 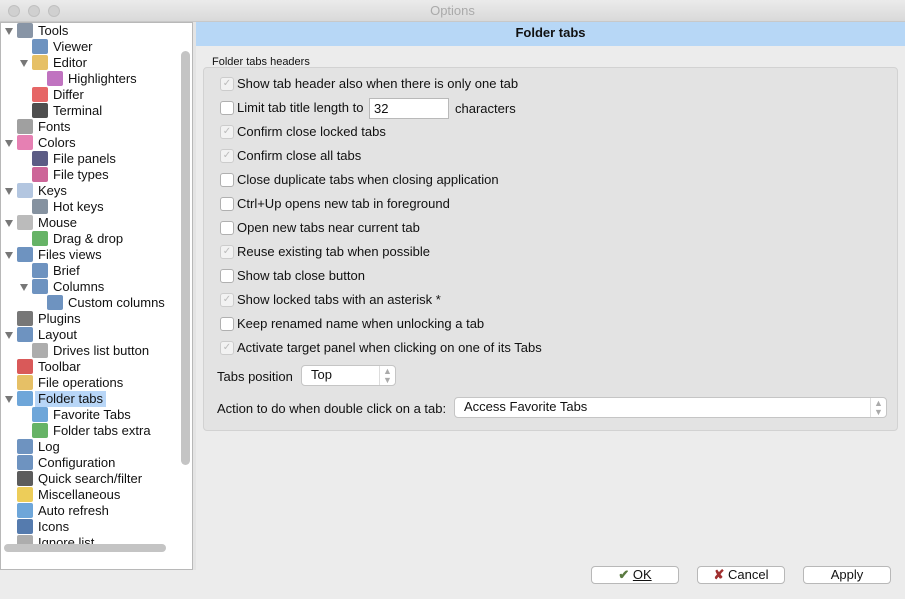 What do you see at coordinates (78, 110) in the screenshot?
I see `tree-item-label: Terminal` at bounding box center [78, 110].